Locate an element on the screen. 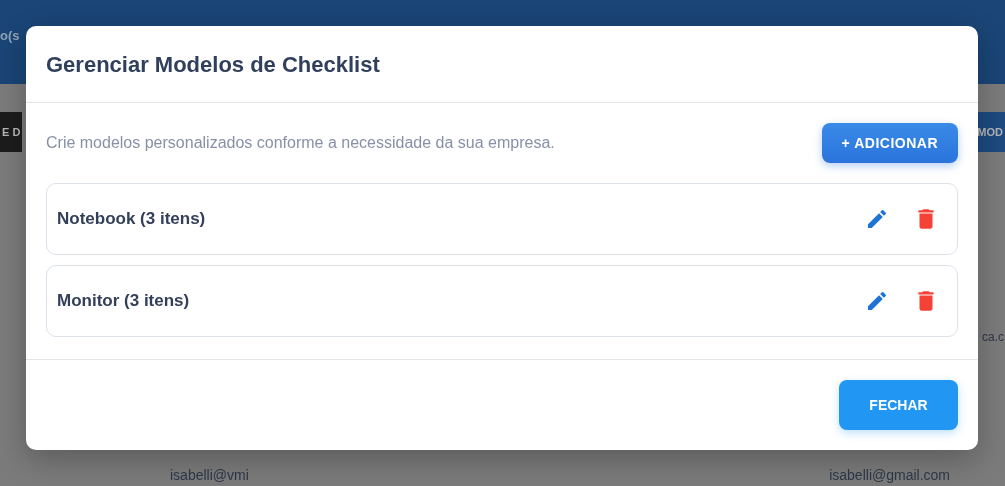 Image resolution: width=1005 pixels, height=486 pixels. table-cell: ca.c is located at coordinates (993, 337).